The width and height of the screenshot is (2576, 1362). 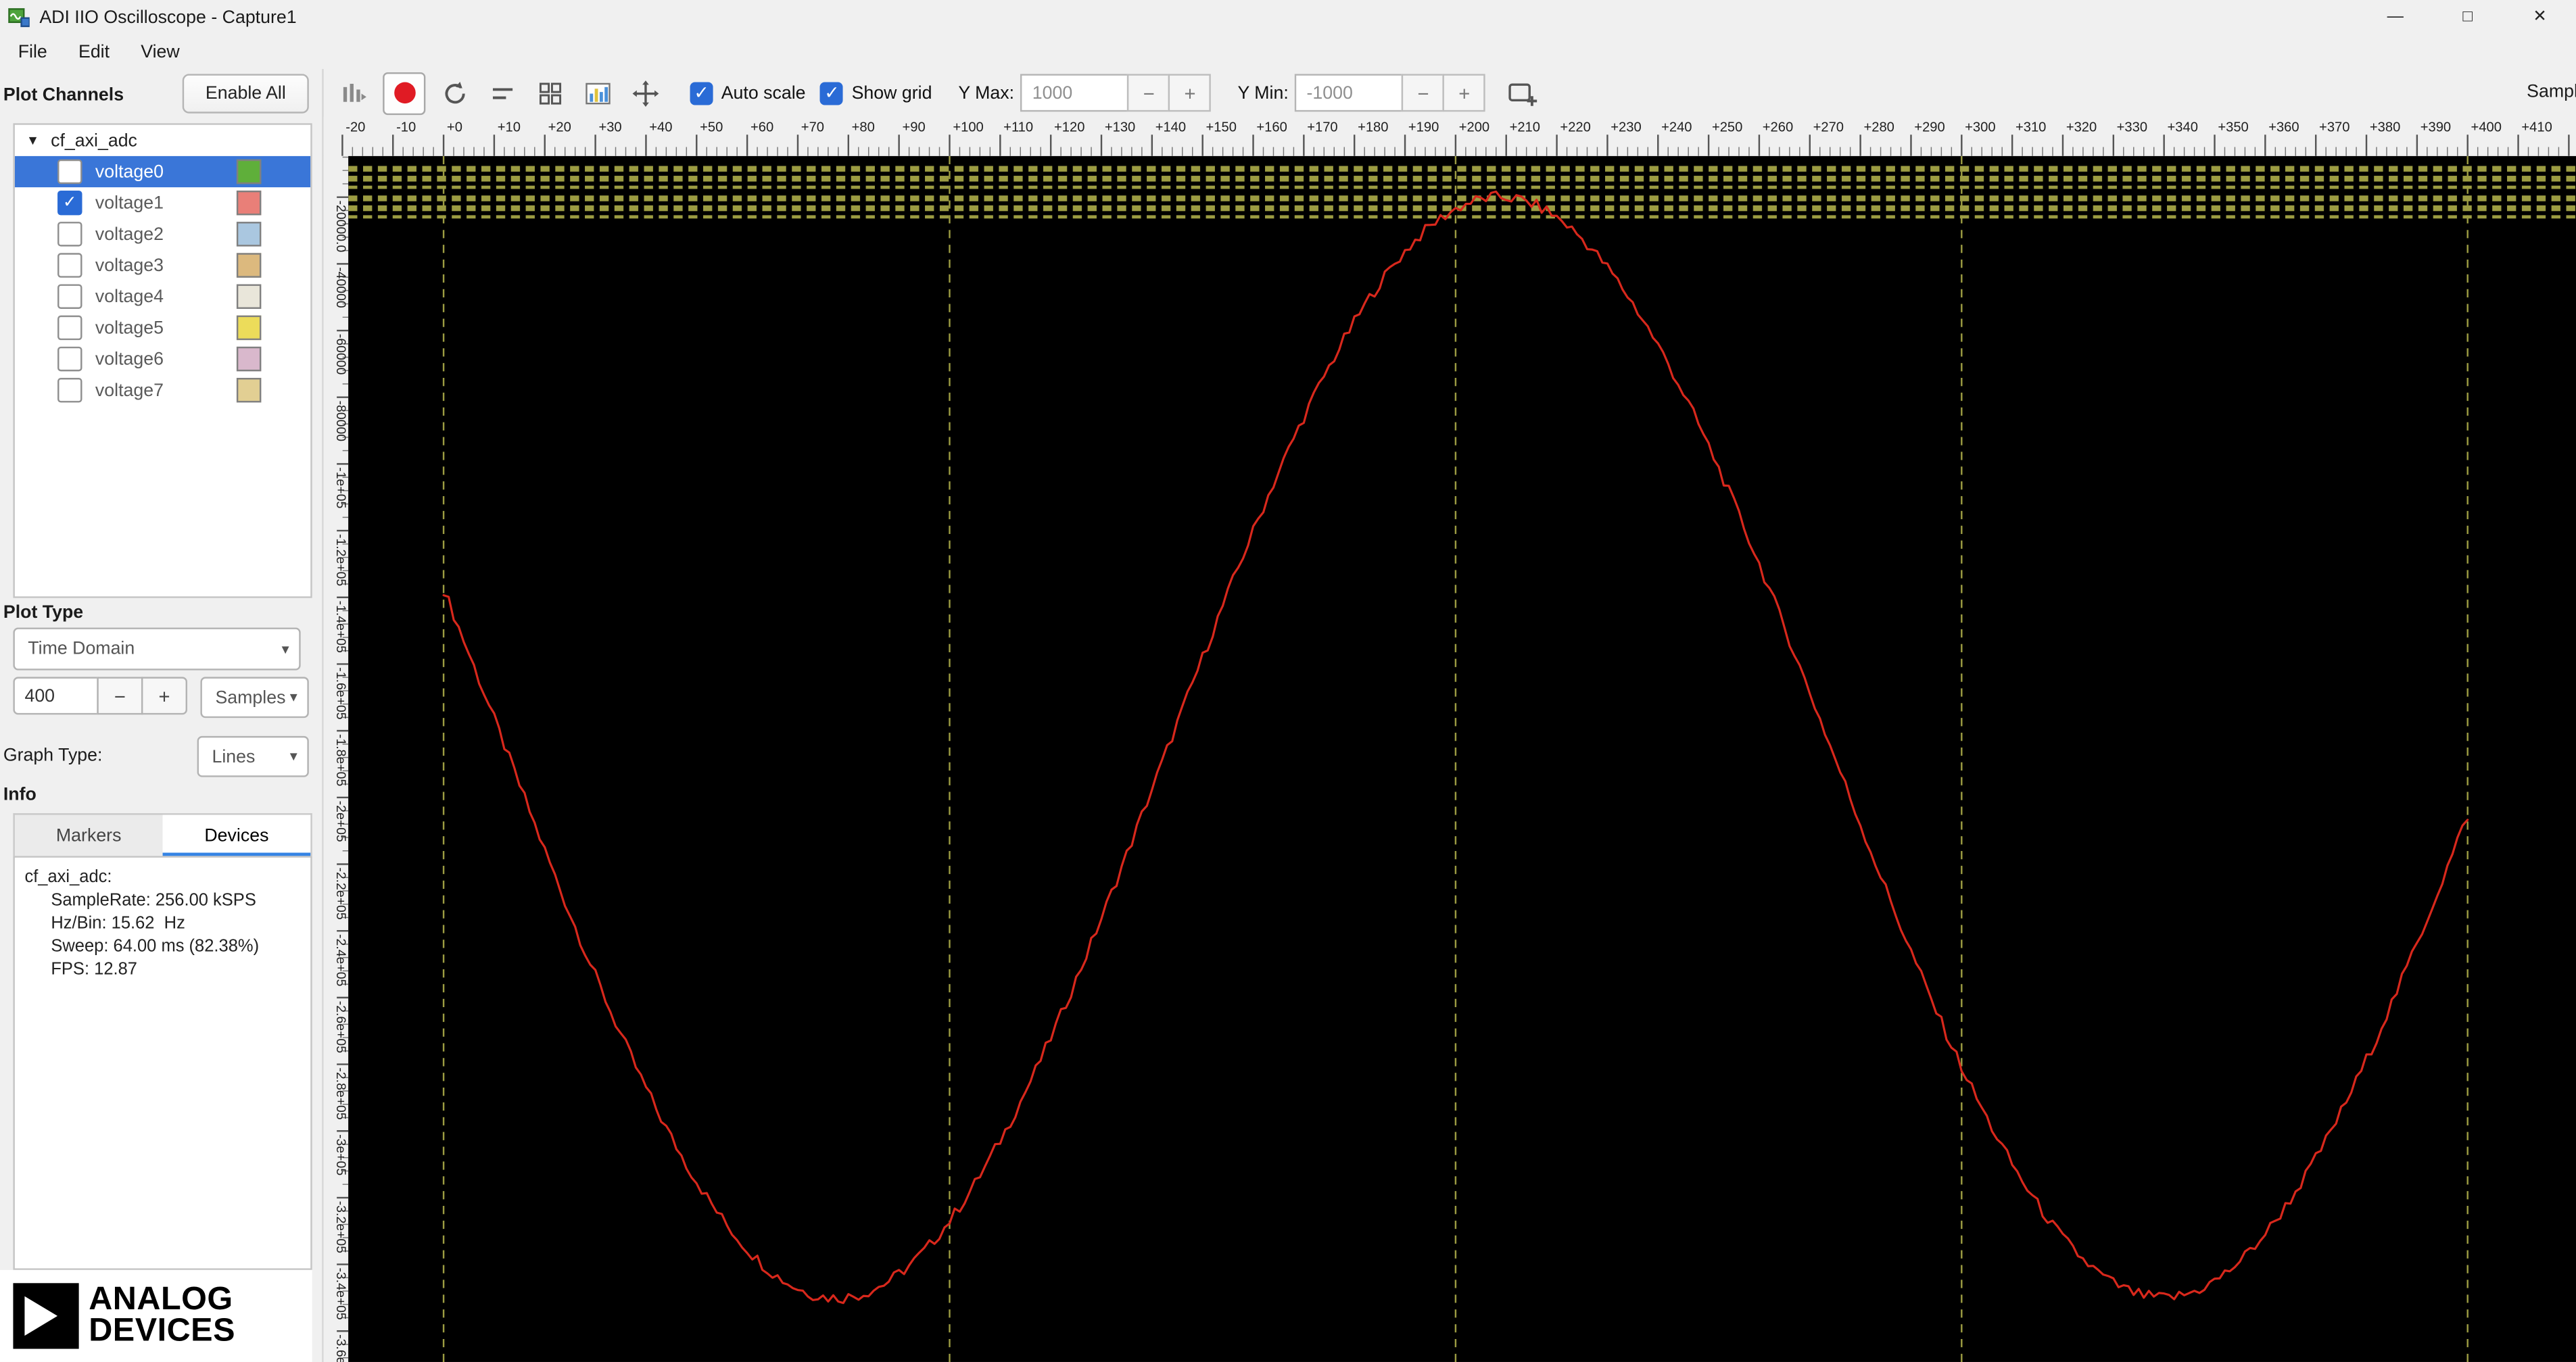 I want to click on buffer-settings-icon, so click(x=353, y=93).